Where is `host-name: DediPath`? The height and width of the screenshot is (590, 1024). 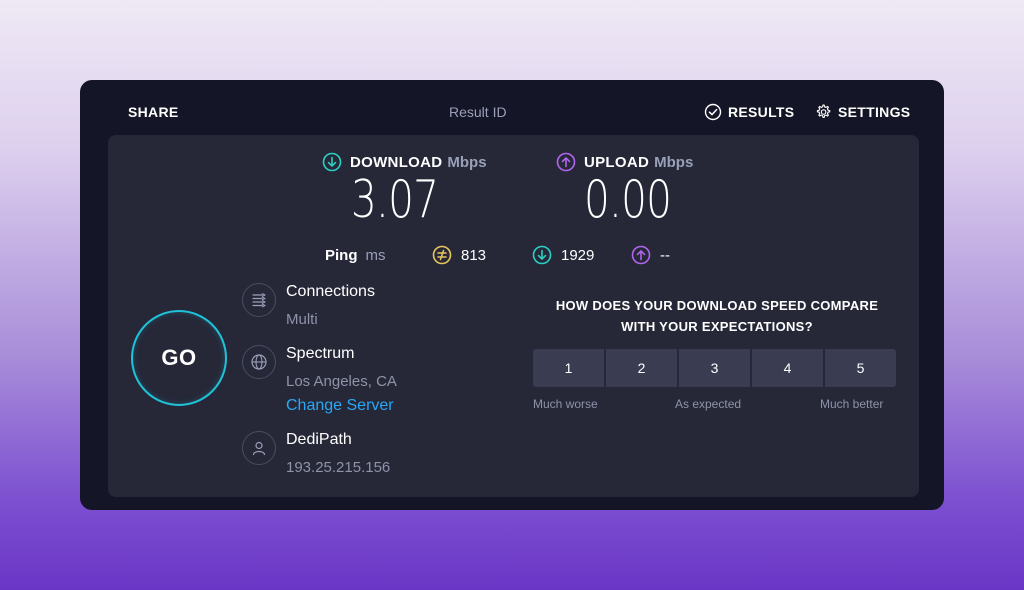 host-name: DediPath is located at coordinates (319, 439).